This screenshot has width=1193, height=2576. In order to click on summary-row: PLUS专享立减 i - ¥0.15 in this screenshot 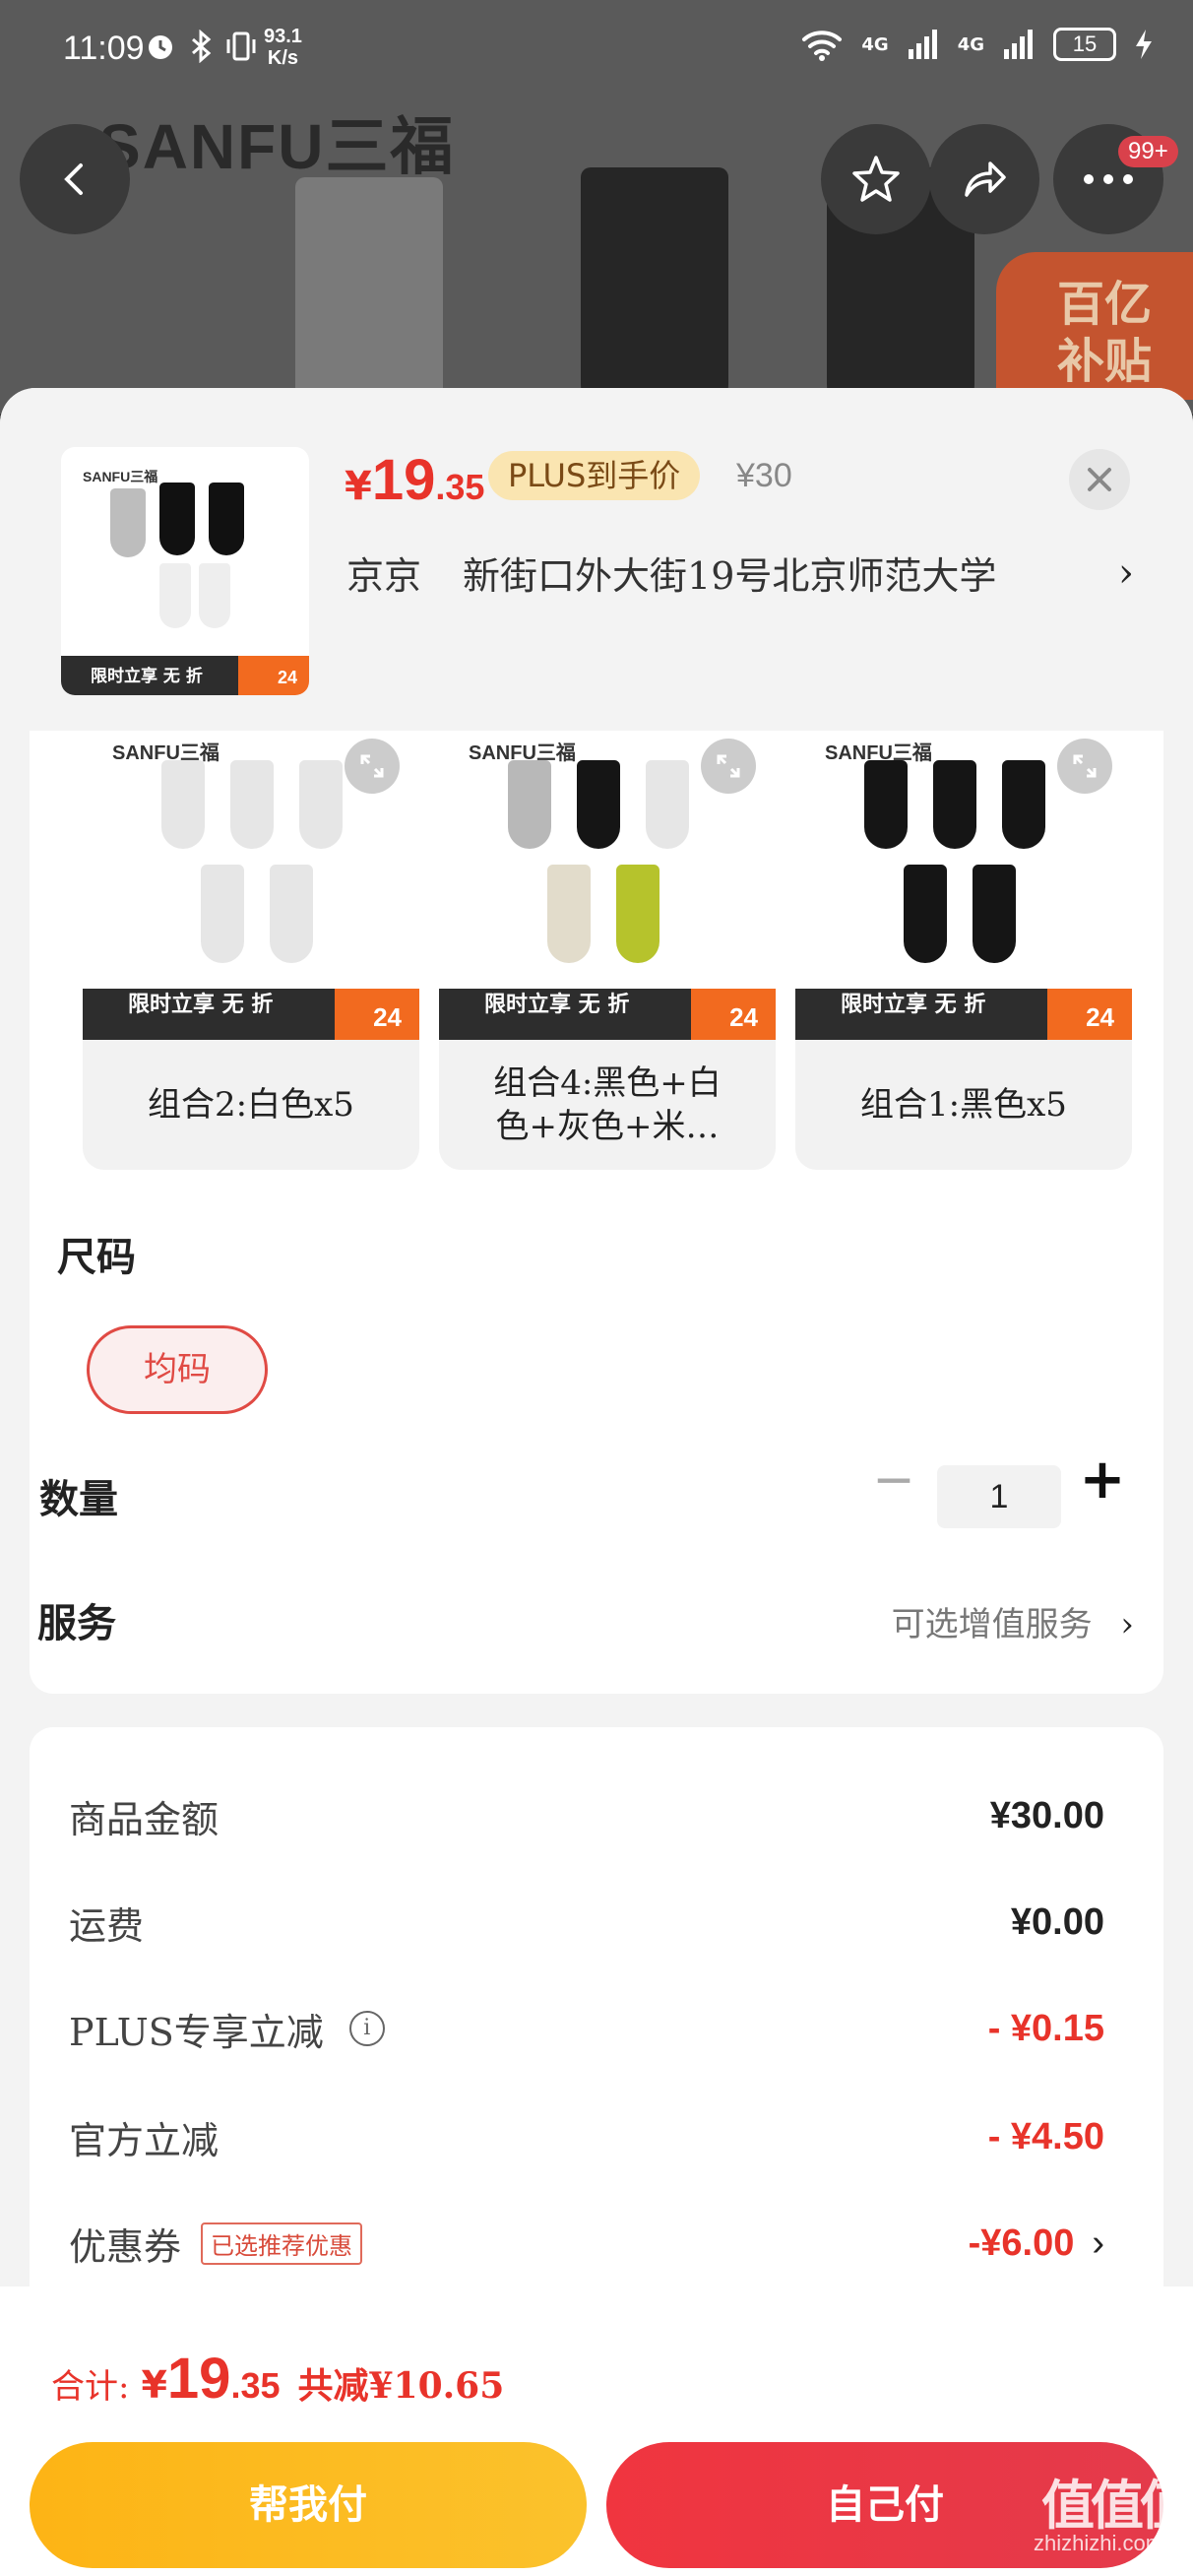, I will do `click(586, 2028)`.